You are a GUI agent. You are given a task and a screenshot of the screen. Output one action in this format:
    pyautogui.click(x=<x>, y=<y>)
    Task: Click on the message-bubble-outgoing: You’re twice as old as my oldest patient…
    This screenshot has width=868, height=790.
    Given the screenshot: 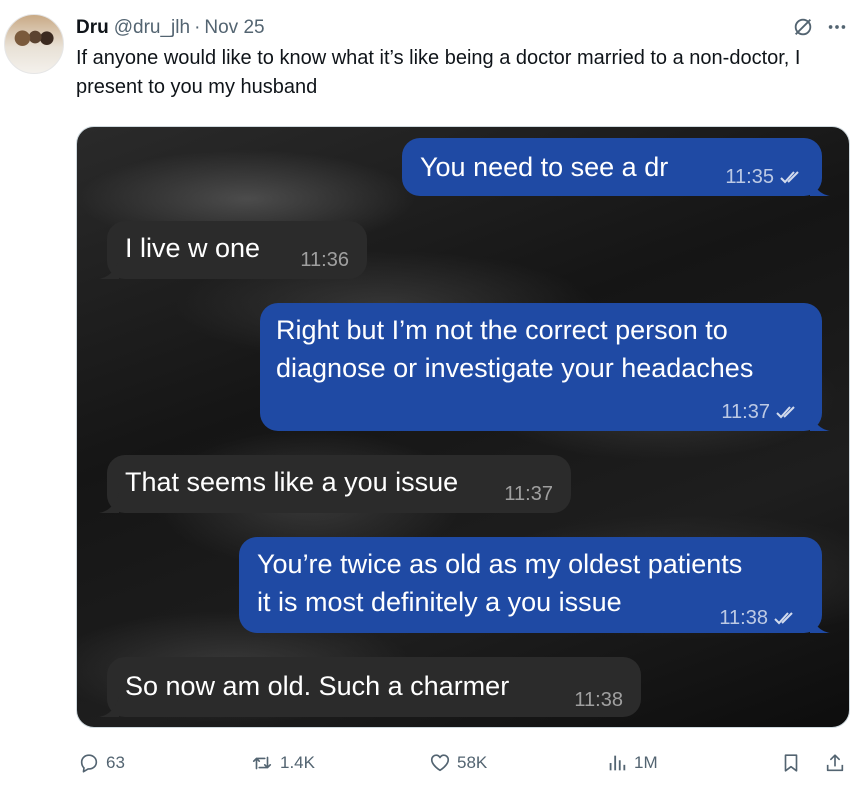 What is the action you would take?
    pyautogui.click(x=534, y=585)
    